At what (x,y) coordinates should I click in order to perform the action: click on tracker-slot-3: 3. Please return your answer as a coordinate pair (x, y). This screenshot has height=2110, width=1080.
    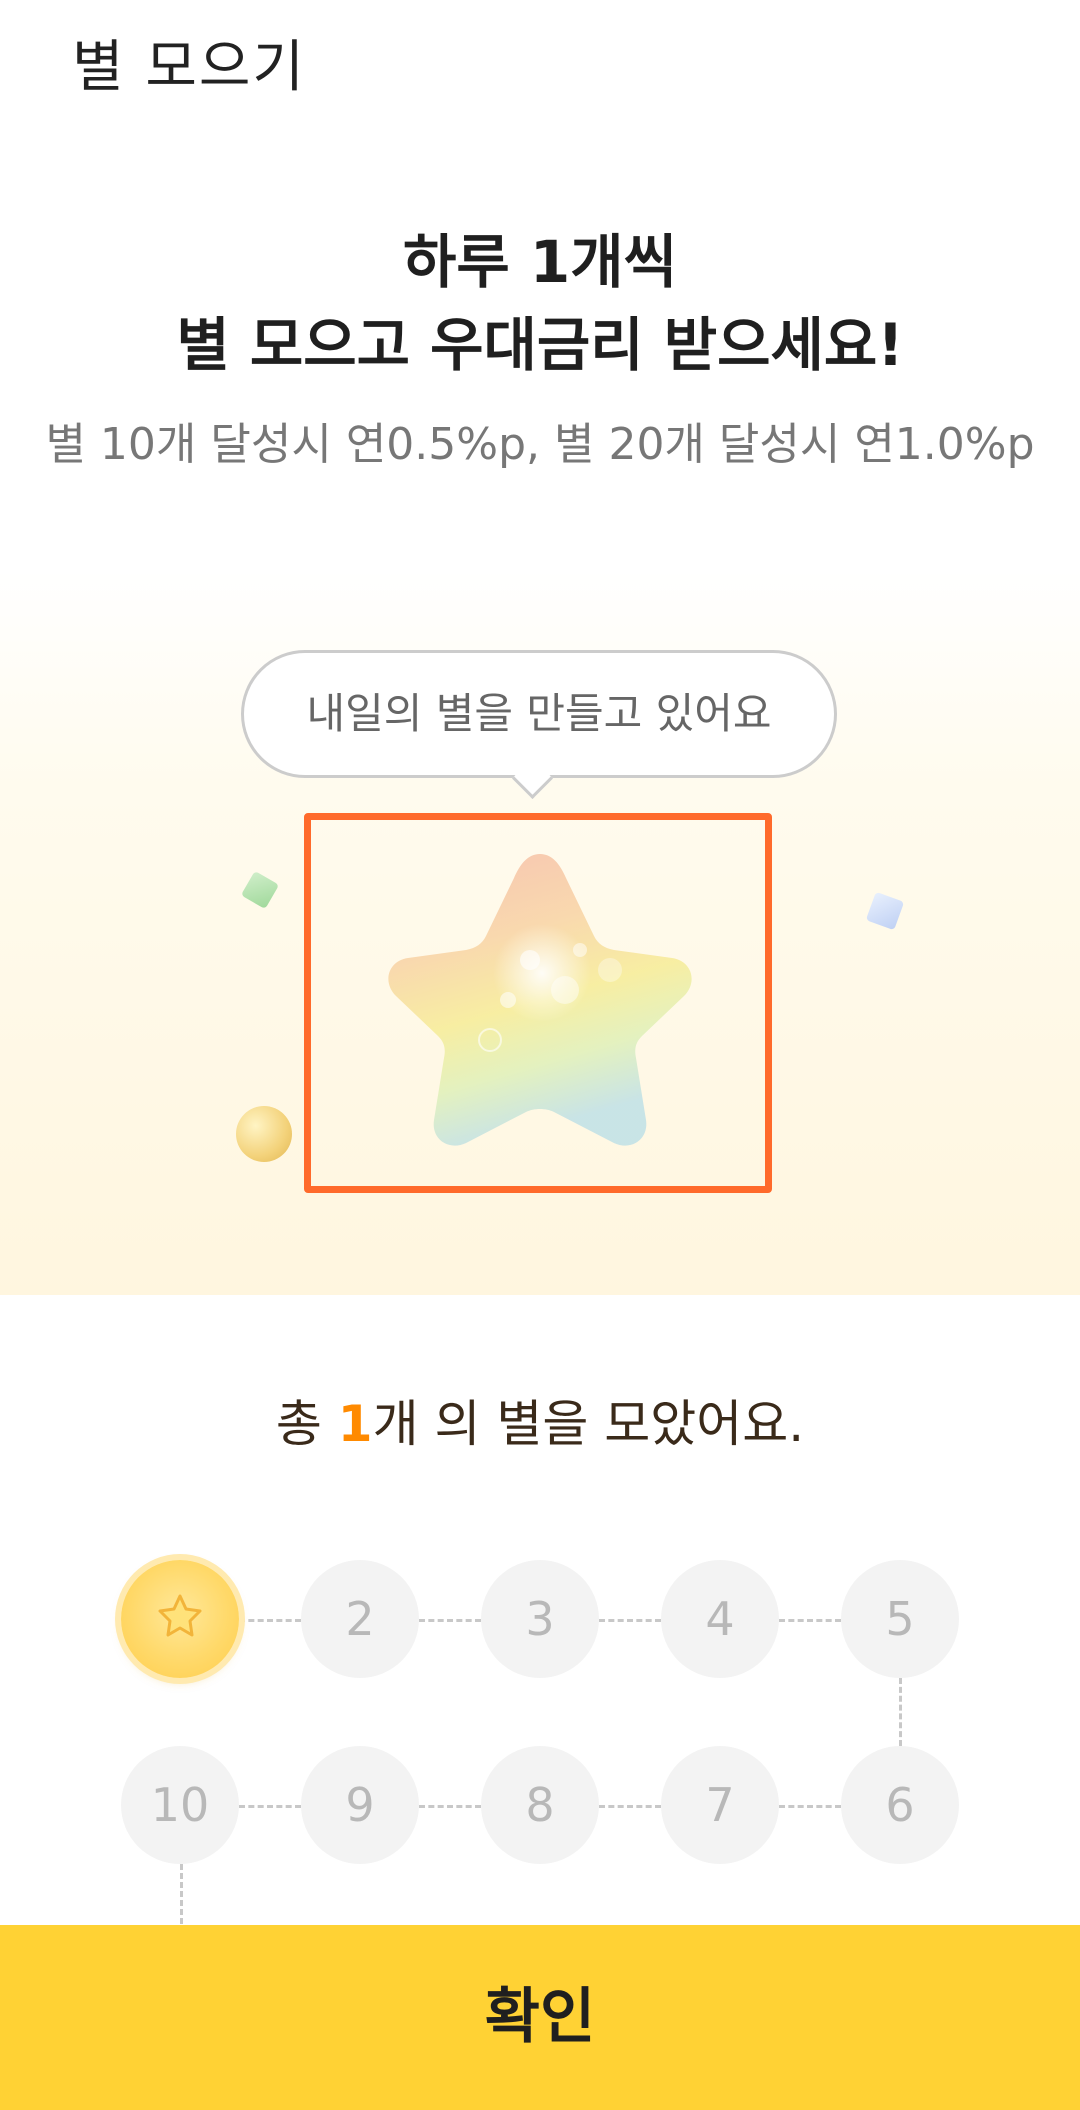
    Looking at the image, I should click on (540, 1619).